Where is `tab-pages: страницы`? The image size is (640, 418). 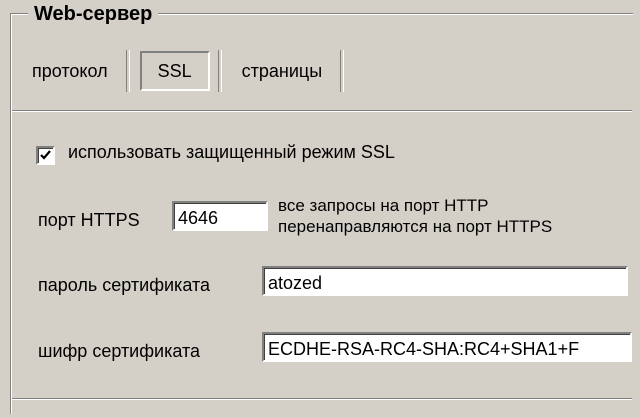
tab-pages: страницы is located at coordinates (282, 71).